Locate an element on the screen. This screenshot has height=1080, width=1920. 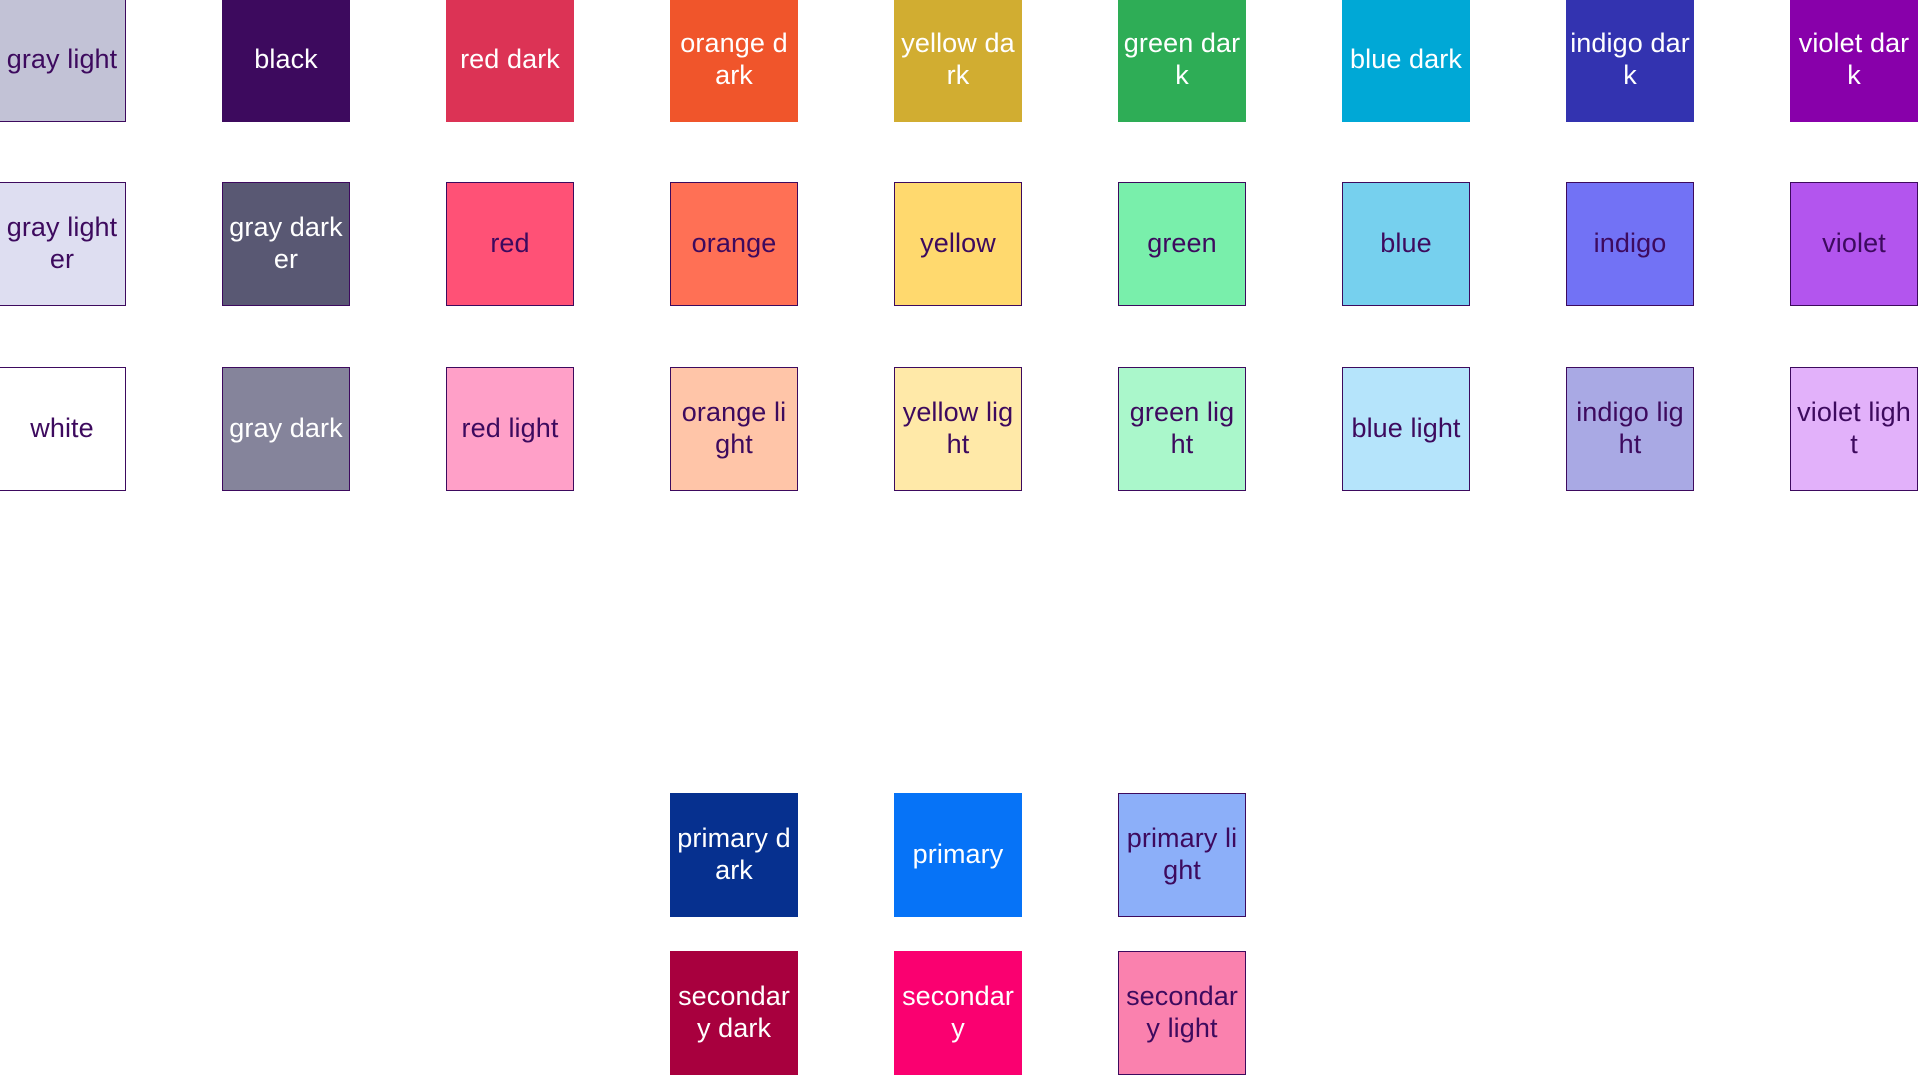
swatch-label: gray lighter is located at coordinates (62, 243).